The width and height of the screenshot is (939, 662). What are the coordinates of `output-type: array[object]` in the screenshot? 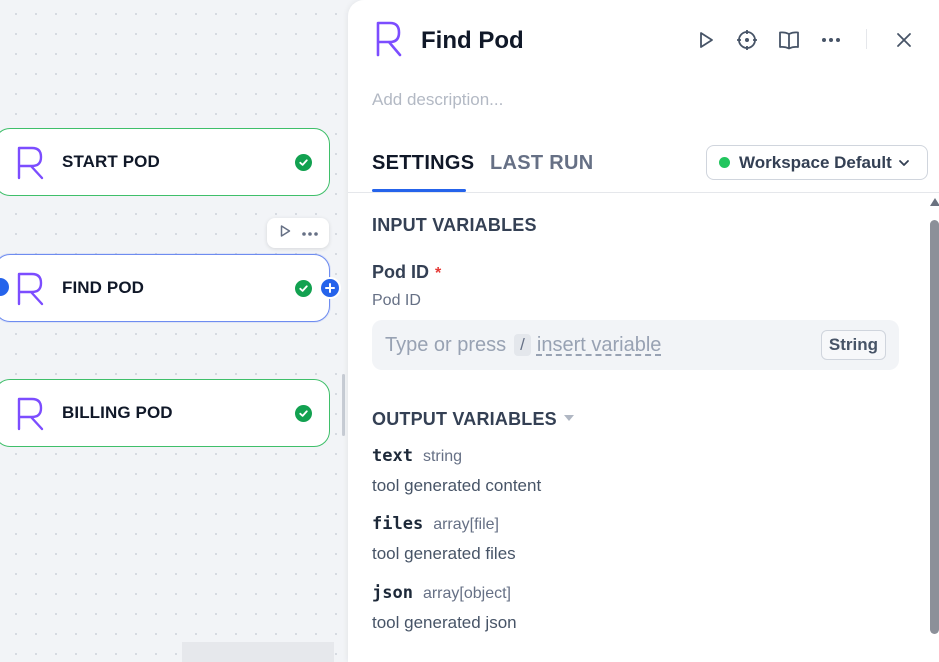 It's located at (466, 593).